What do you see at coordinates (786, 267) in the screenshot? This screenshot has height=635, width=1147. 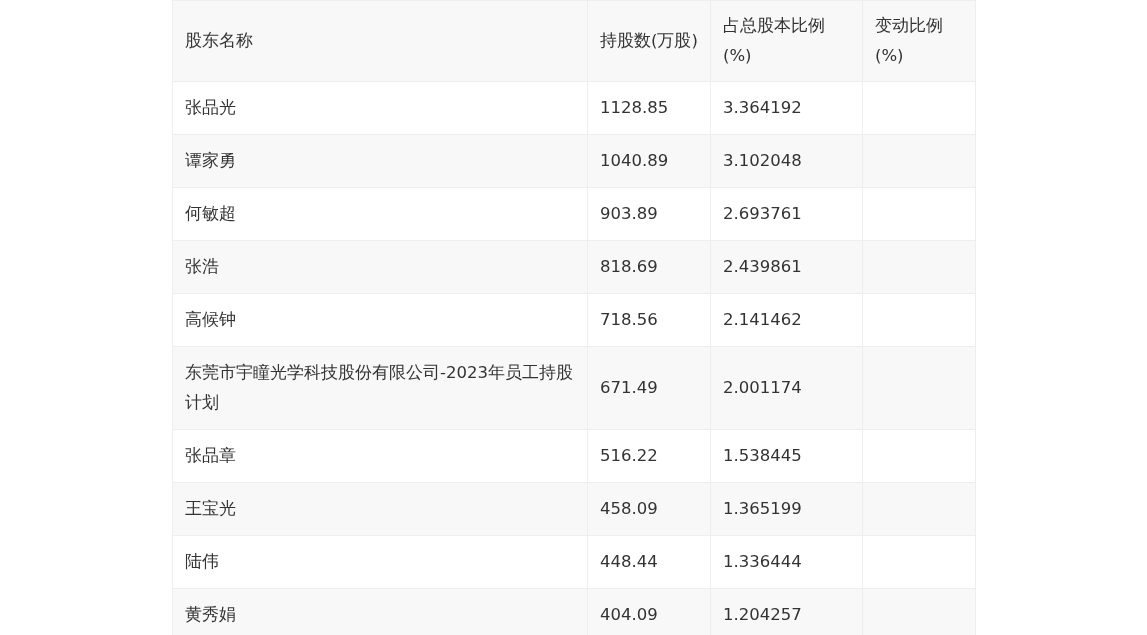 I see `table-cell: 2.439861` at bounding box center [786, 267].